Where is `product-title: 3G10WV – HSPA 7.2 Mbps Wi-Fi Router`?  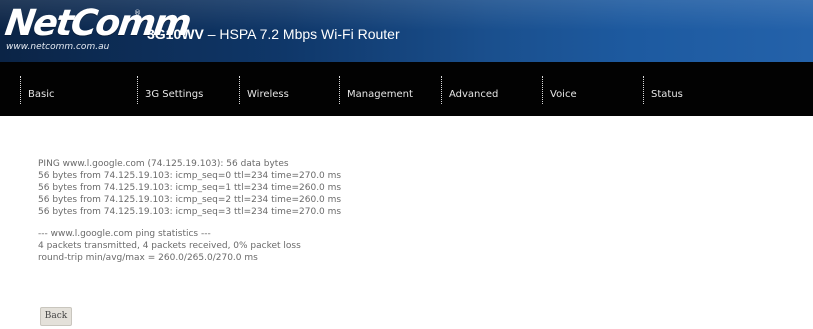 product-title: 3G10WV – HSPA 7.2 Mbps Wi-Fi Router is located at coordinates (273, 34).